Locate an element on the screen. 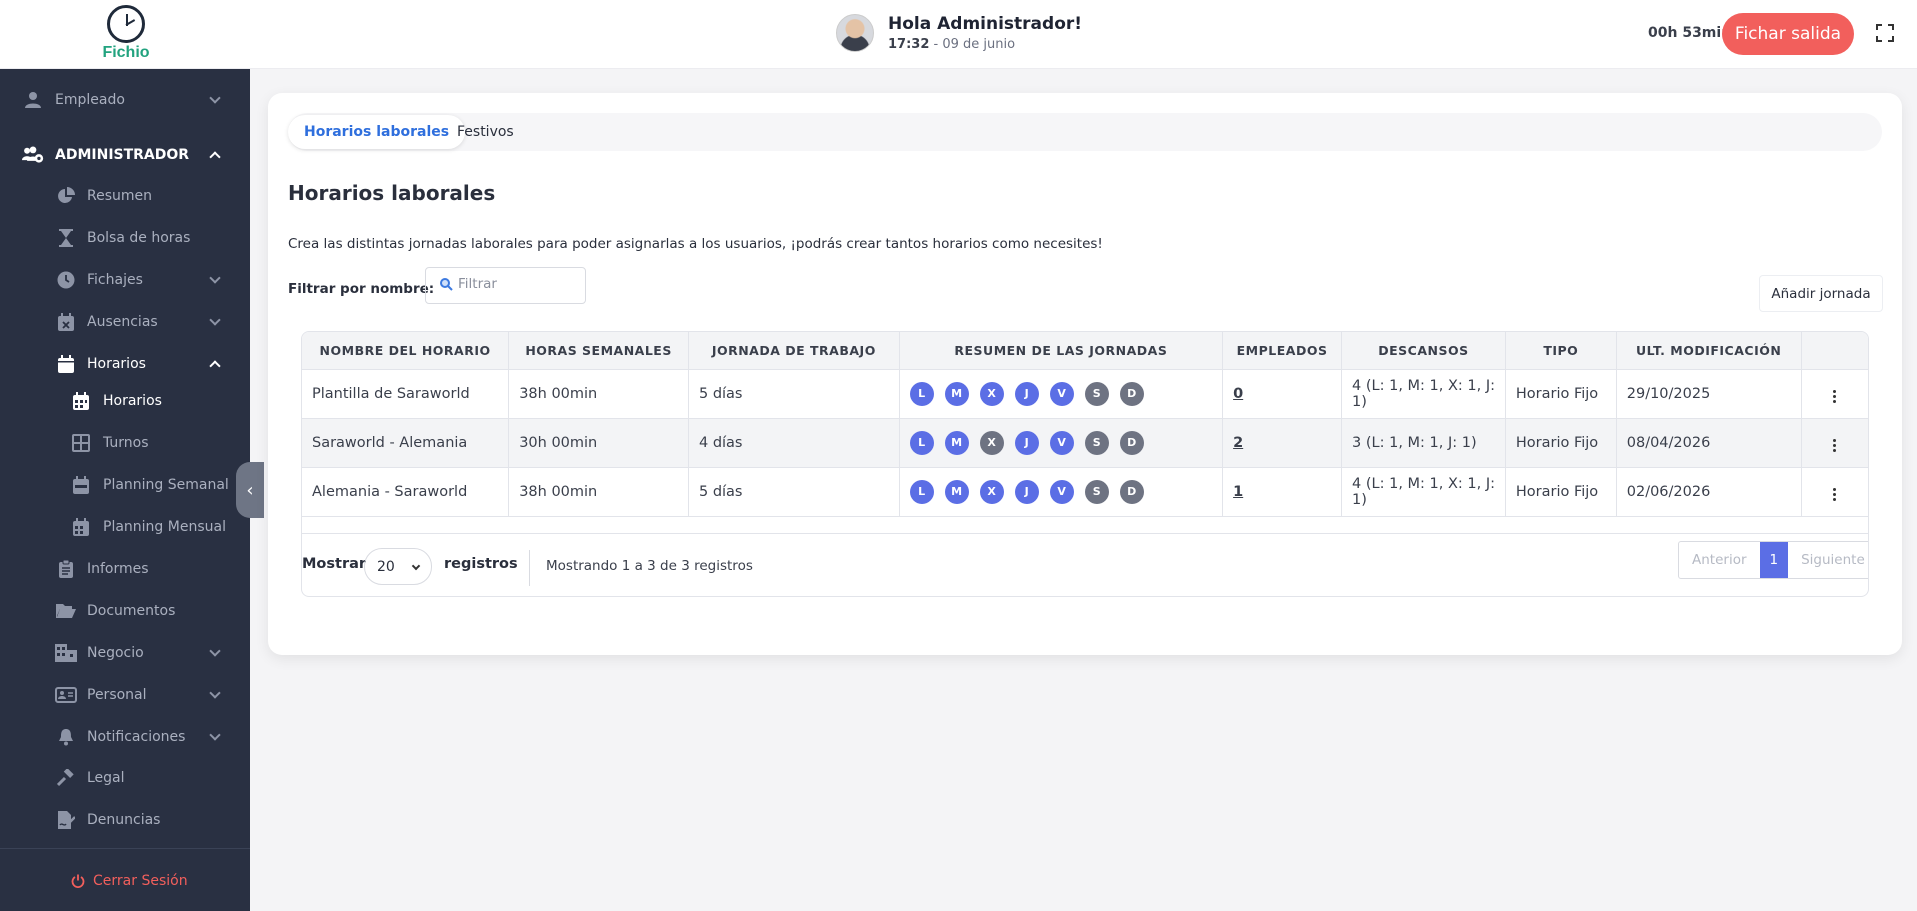 This screenshot has width=1917, height=911. tab-horarios-laborales: Horarios laborales is located at coordinates (377, 132).